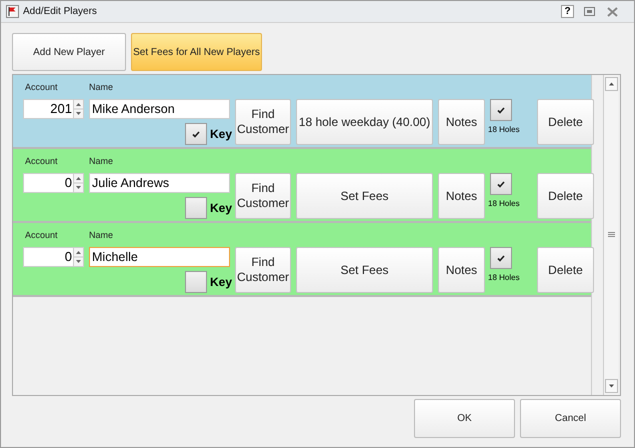 This screenshot has width=635, height=448. Describe the element at coordinates (53, 109) in the screenshot. I see `account-spinner: 201` at that location.